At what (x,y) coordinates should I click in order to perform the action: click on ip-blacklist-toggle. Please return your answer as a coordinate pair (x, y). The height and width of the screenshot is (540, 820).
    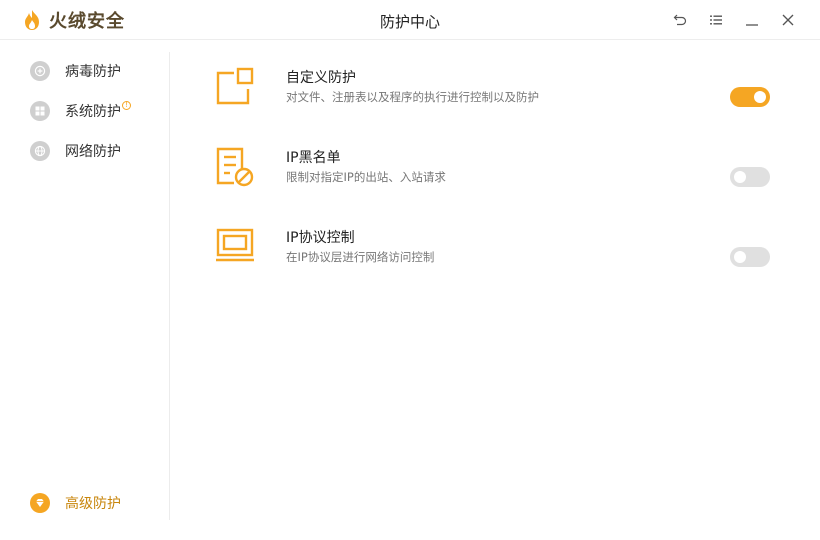
    Looking at the image, I should click on (750, 177).